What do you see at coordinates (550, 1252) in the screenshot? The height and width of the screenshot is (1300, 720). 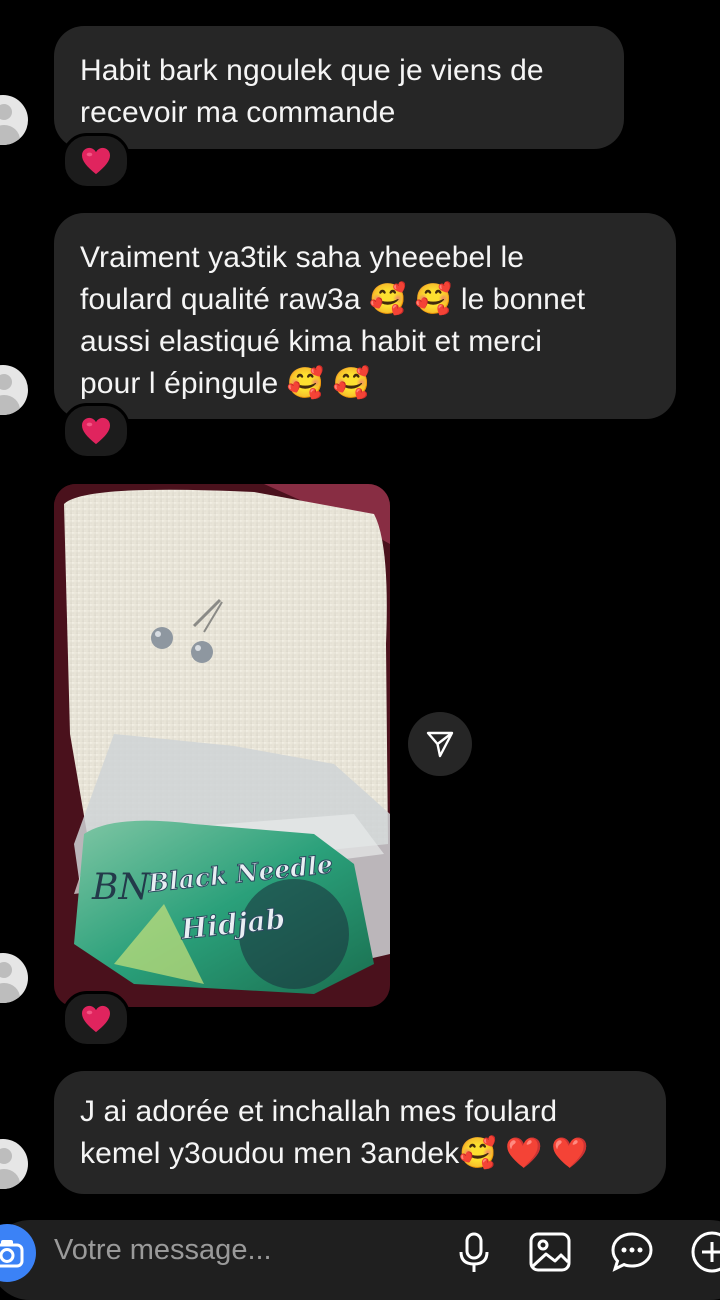 I see `gallery-icon` at bounding box center [550, 1252].